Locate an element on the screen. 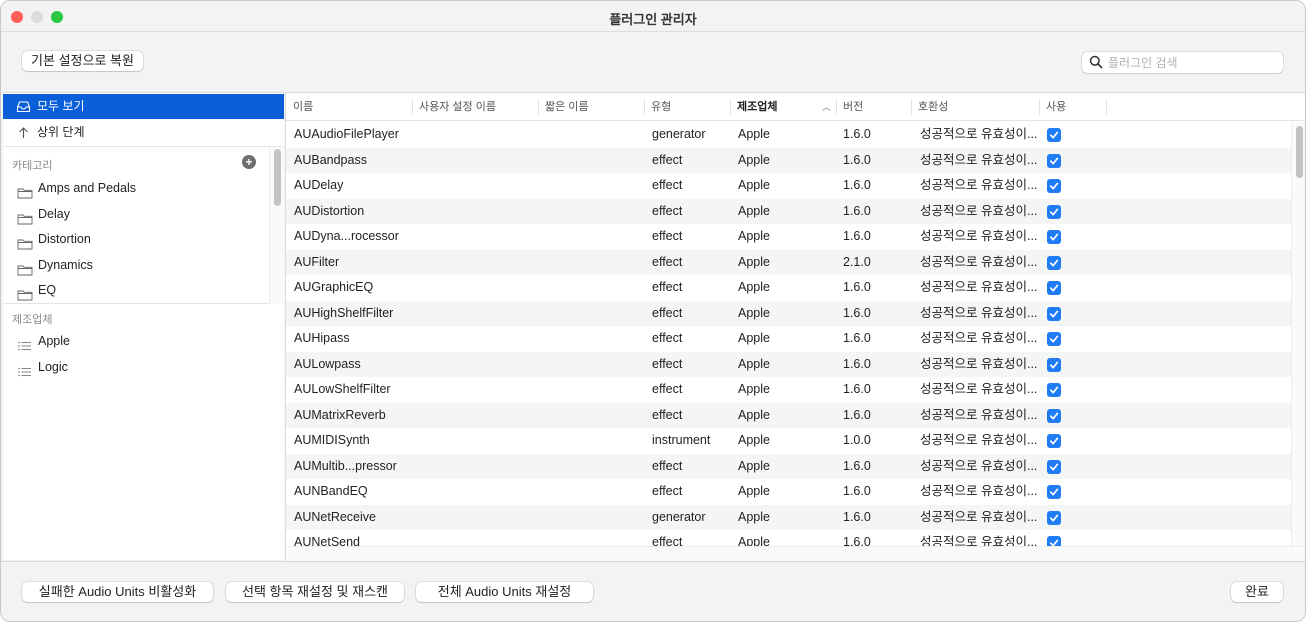 This screenshot has width=1306, height=622. plugin-name: AULowpass is located at coordinates (327, 363).